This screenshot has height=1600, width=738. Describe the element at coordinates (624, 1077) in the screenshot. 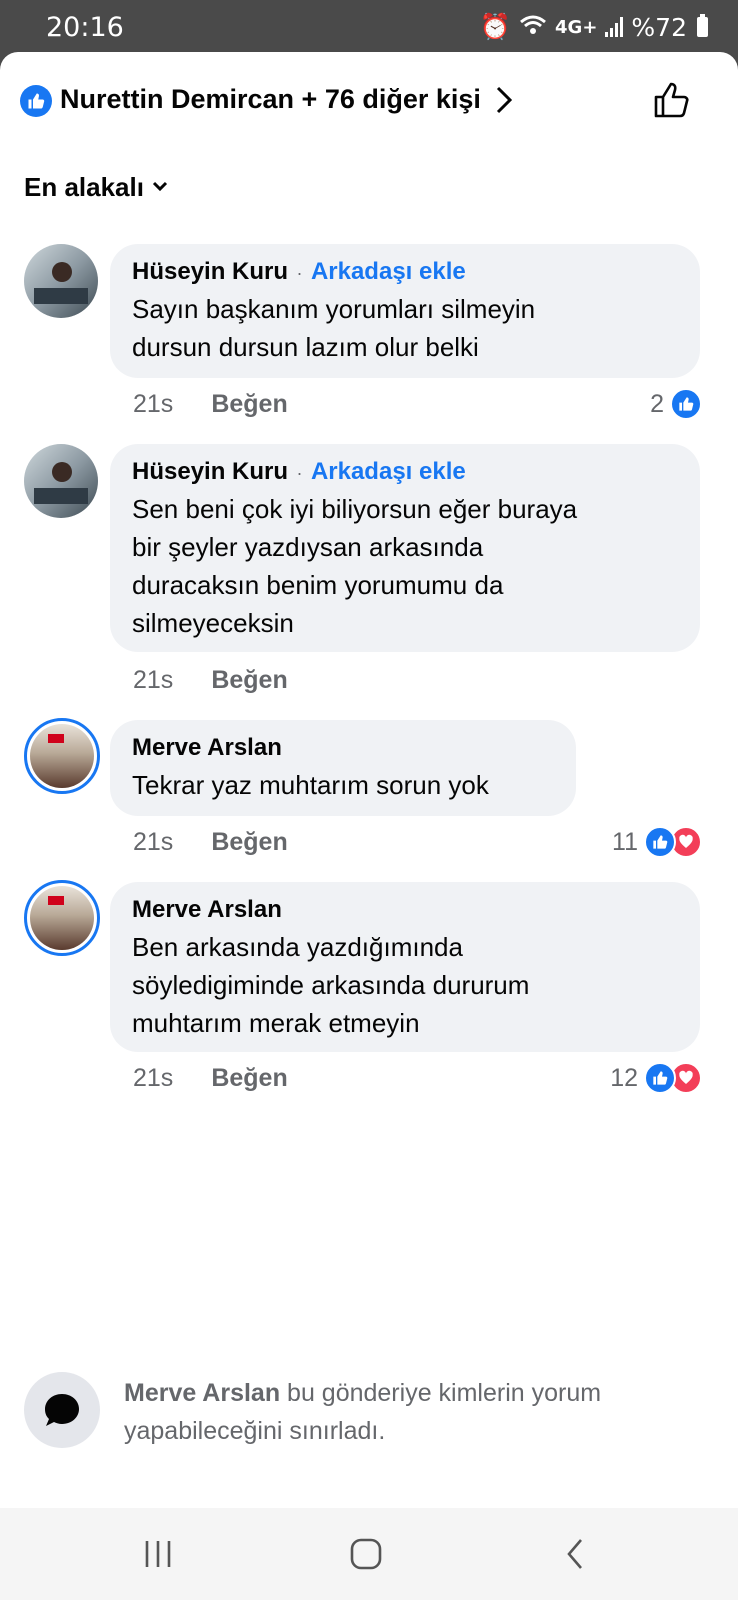

I see `reaction-count: 12` at that location.